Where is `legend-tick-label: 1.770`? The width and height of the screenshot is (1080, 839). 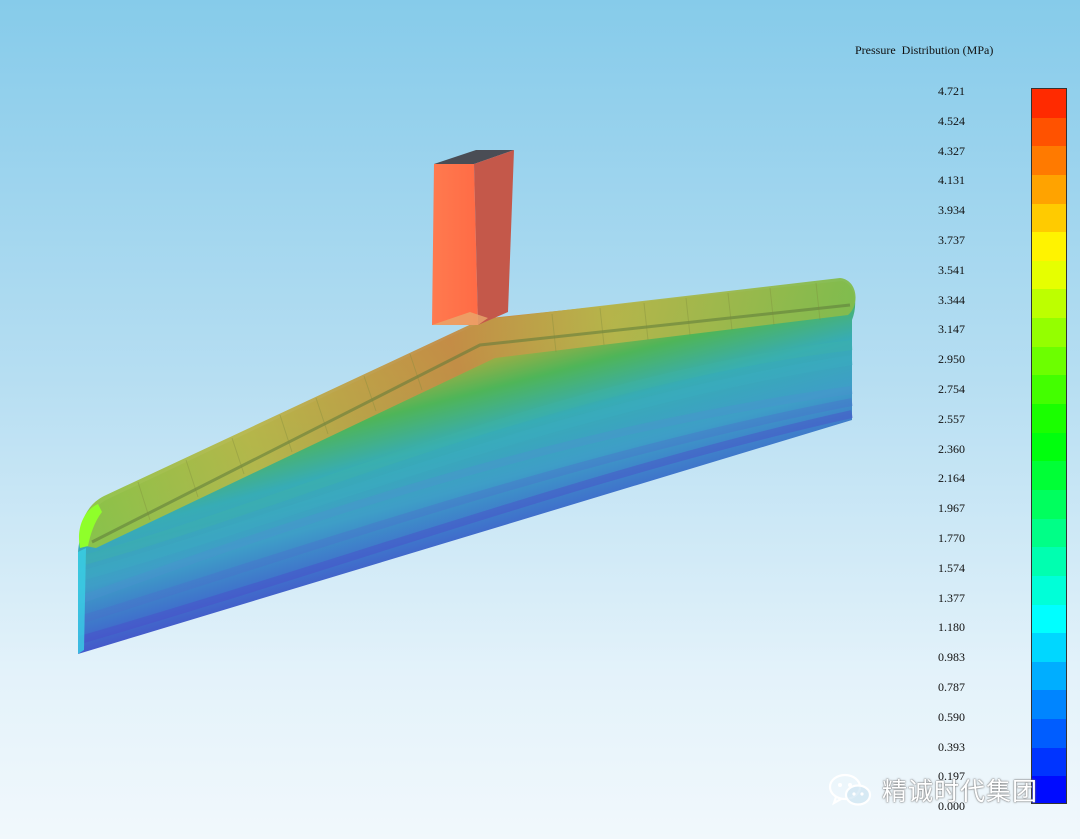
legend-tick-label: 1.770 is located at coordinates (951, 538).